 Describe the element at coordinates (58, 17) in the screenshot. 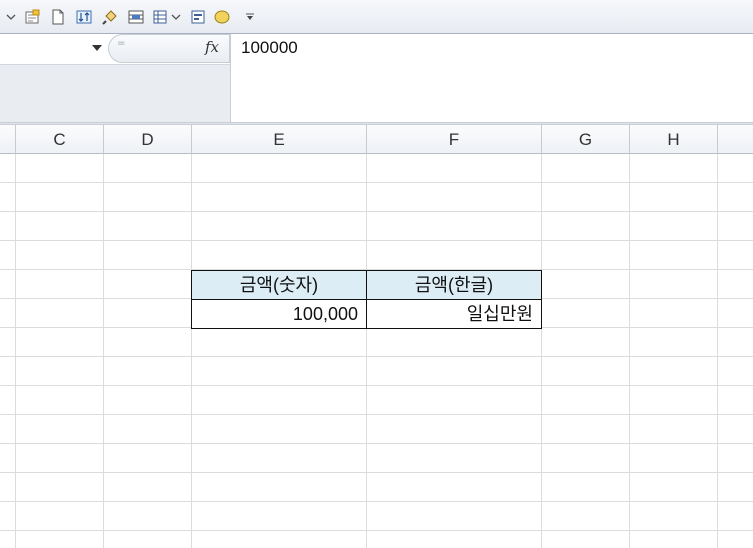

I see `new-document-icon` at that location.